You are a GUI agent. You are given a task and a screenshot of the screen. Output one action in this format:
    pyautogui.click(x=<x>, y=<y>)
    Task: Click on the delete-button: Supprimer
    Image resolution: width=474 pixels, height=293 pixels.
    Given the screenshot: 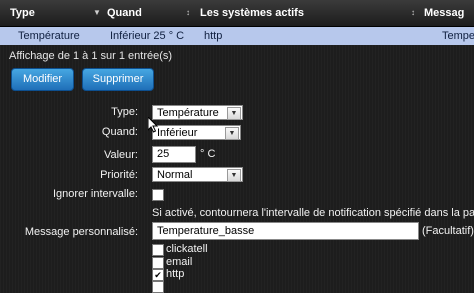 What is the action you would take?
    pyautogui.click(x=118, y=79)
    